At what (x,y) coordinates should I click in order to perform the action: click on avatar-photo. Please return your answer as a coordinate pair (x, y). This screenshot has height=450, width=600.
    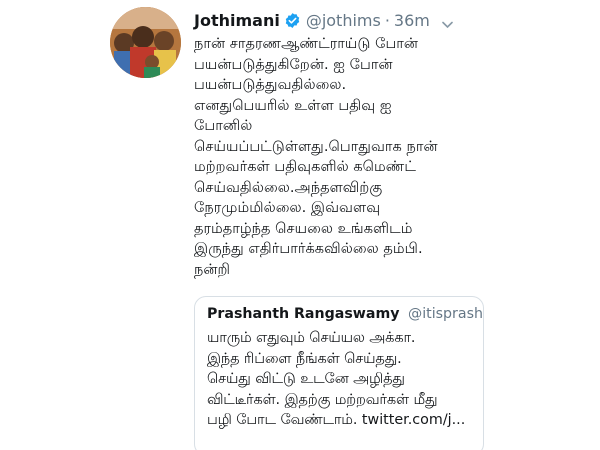
    Looking at the image, I should click on (145, 42).